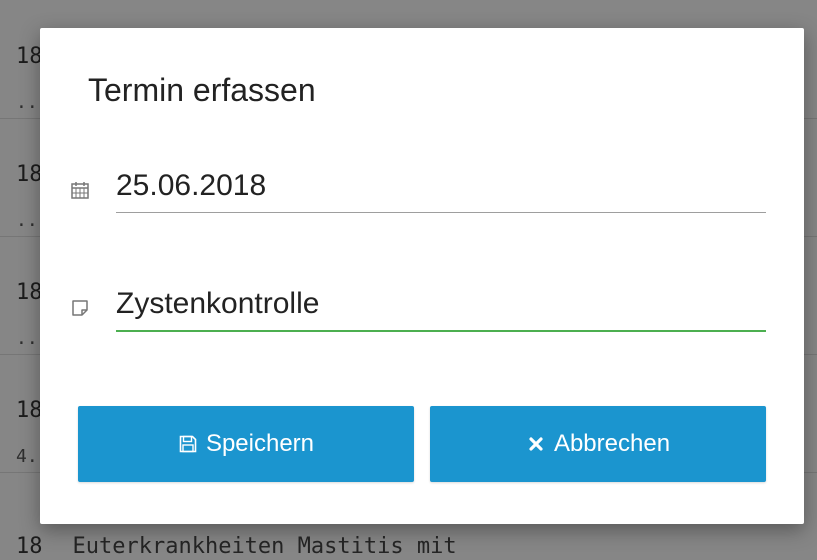  Describe the element at coordinates (80, 190) in the screenshot. I see `calendar-icon` at that location.